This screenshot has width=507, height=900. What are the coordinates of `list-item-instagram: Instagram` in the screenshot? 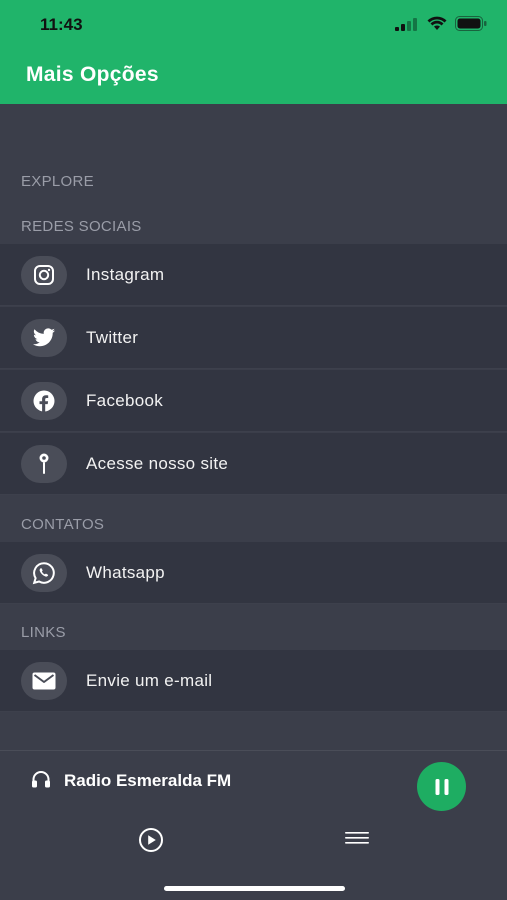 It's located at (253, 275).